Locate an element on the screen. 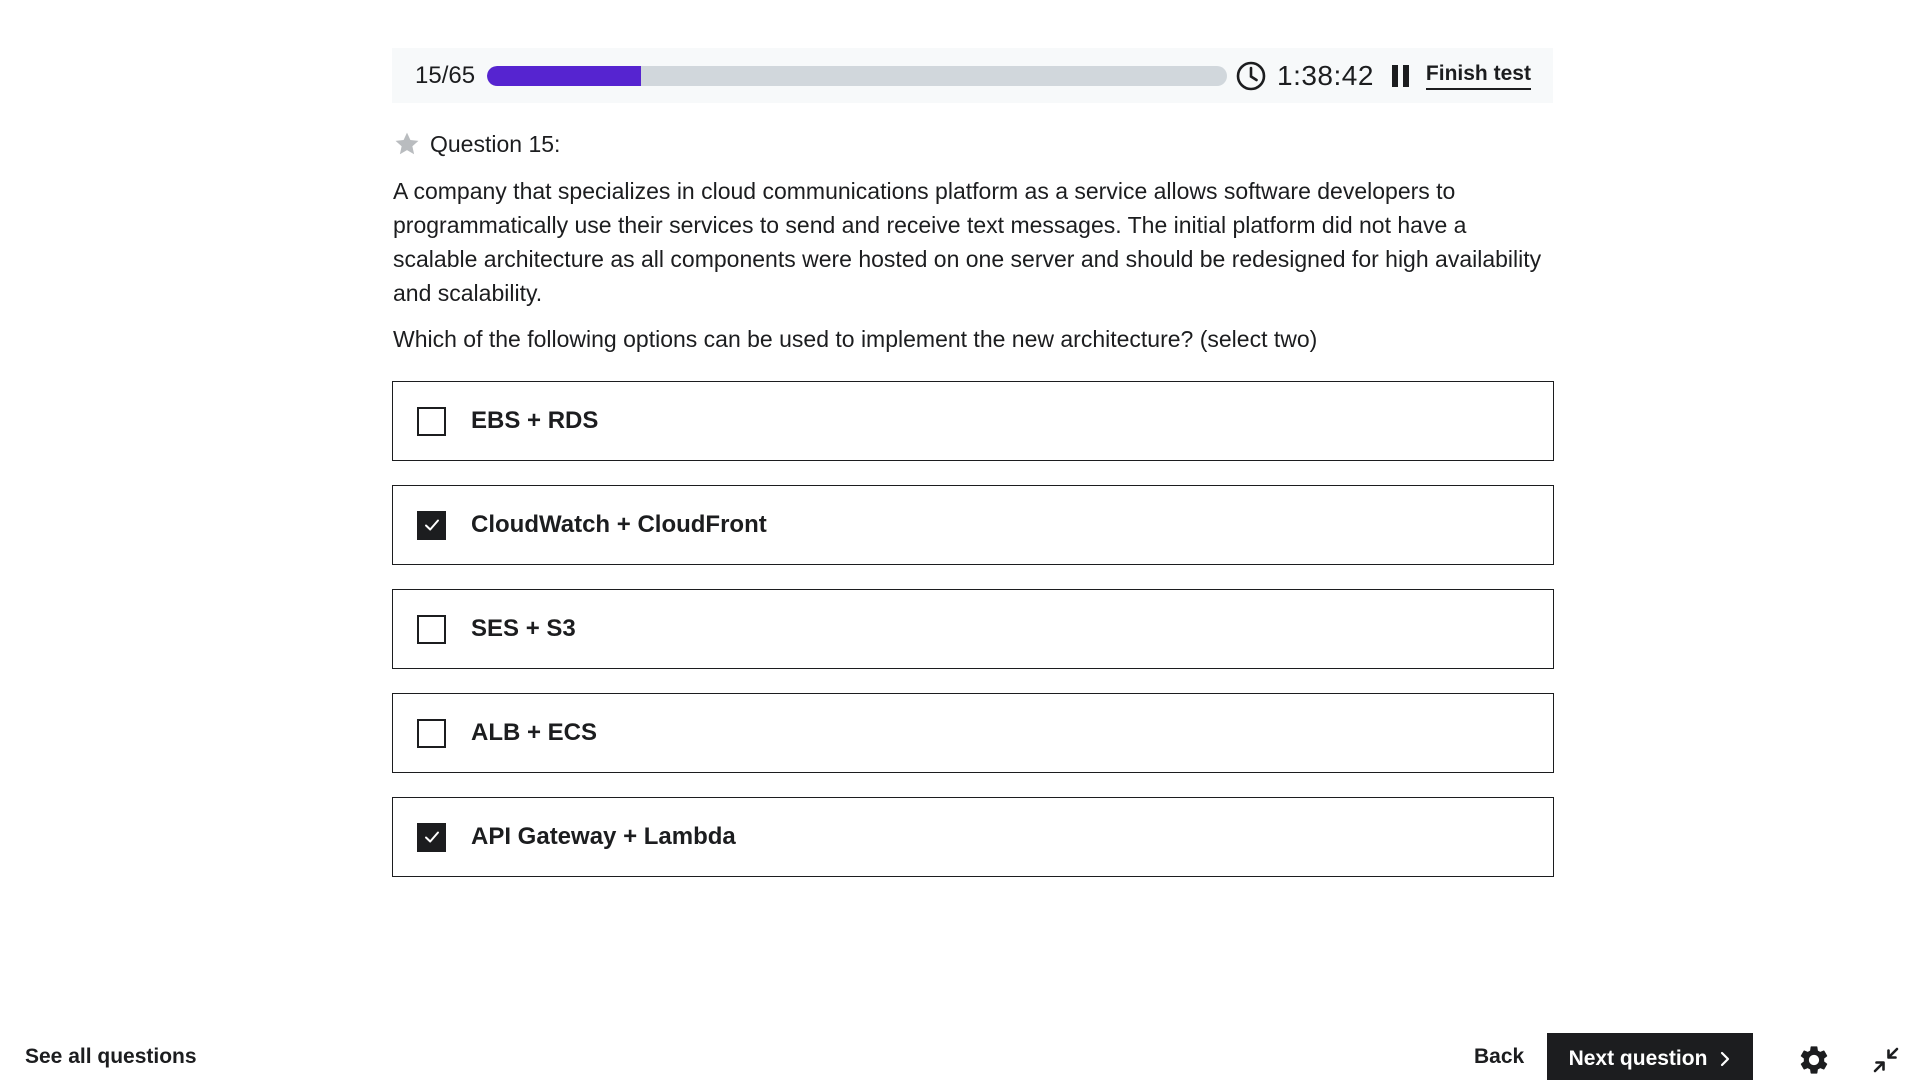 This screenshot has width=1920, height=1080. back-button: Back is located at coordinates (1499, 1057).